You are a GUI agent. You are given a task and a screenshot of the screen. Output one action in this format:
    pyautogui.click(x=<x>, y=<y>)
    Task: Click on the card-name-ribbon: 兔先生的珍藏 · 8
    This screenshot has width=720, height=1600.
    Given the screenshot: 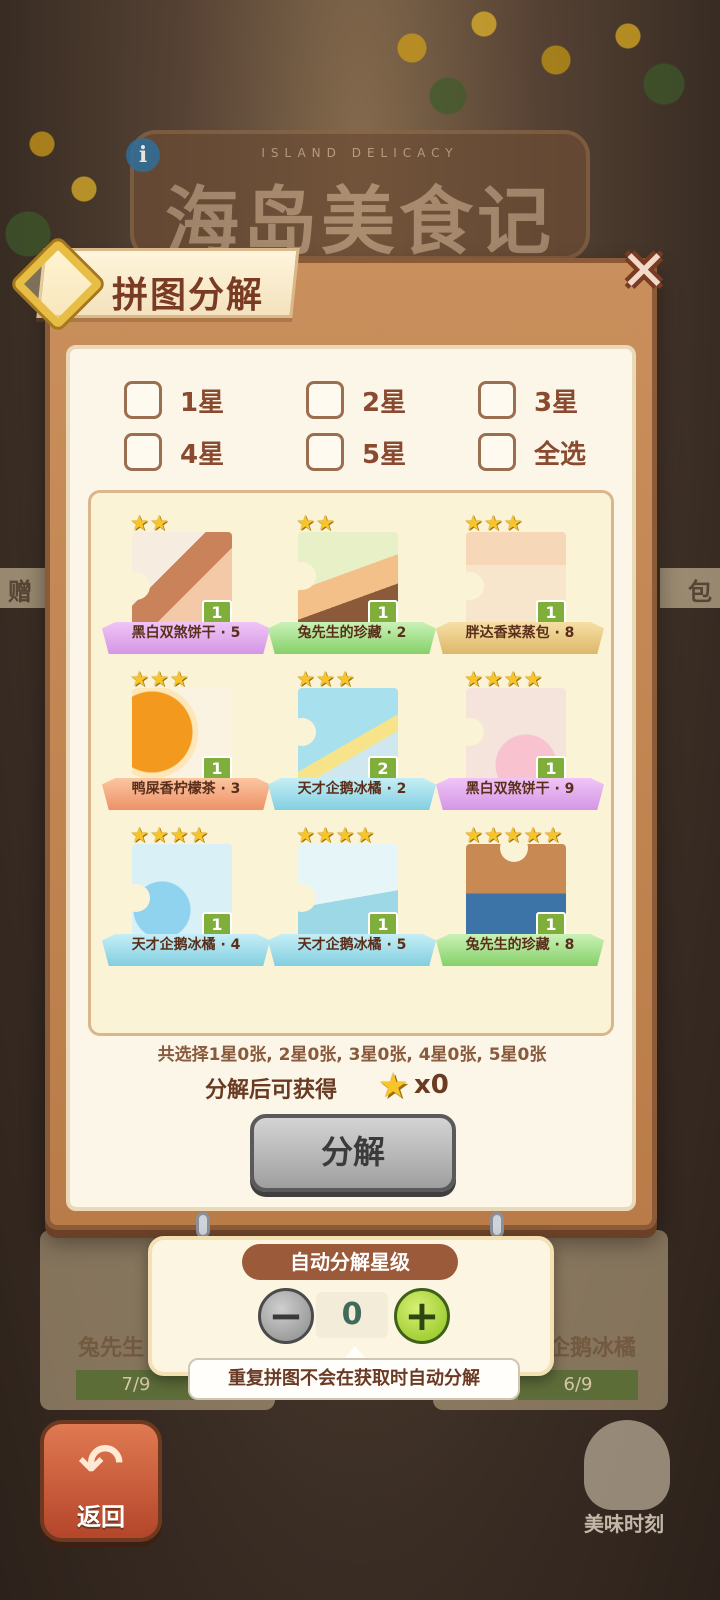 What is the action you would take?
    pyautogui.click(x=520, y=950)
    